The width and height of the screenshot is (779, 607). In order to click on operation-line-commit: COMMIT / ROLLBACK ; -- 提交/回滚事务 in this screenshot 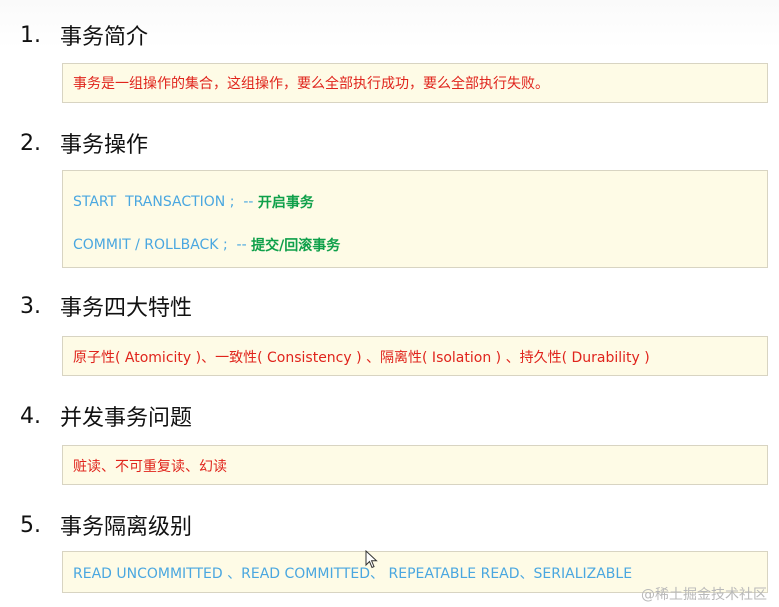, I will do `click(206, 245)`.